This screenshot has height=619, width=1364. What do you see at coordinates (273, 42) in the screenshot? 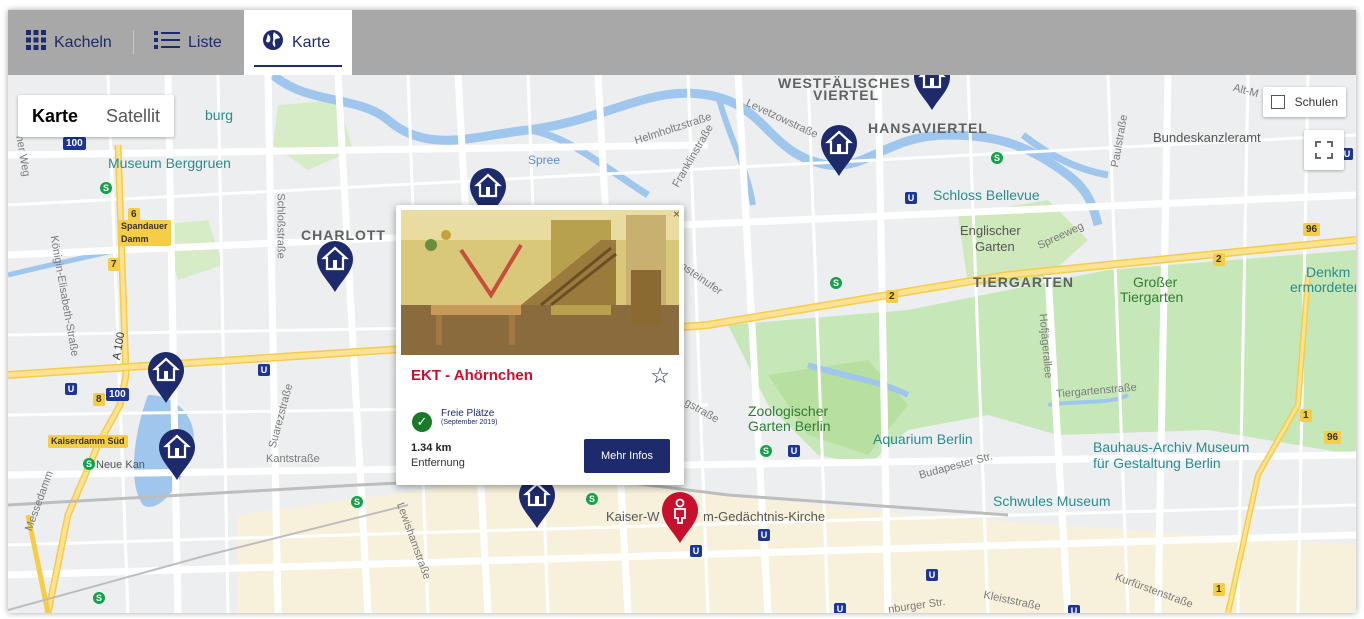
I see `globe-icon` at bounding box center [273, 42].